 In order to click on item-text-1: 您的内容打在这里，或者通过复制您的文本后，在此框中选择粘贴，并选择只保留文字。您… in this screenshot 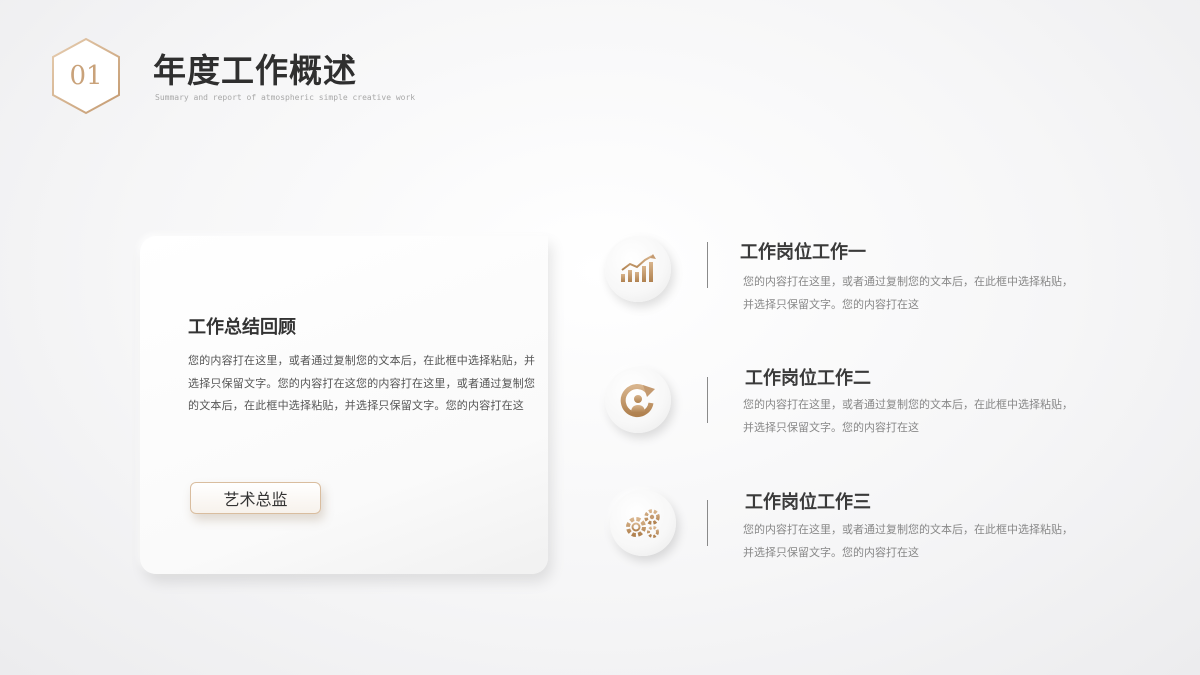, I will do `click(908, 293)`.